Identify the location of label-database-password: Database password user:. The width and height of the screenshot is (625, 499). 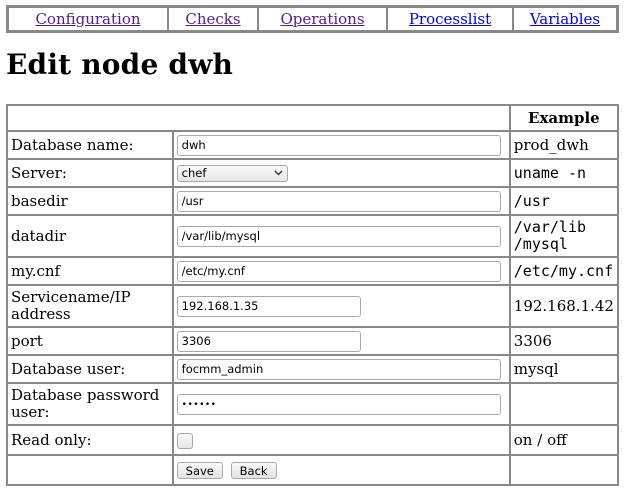
(90, 404).